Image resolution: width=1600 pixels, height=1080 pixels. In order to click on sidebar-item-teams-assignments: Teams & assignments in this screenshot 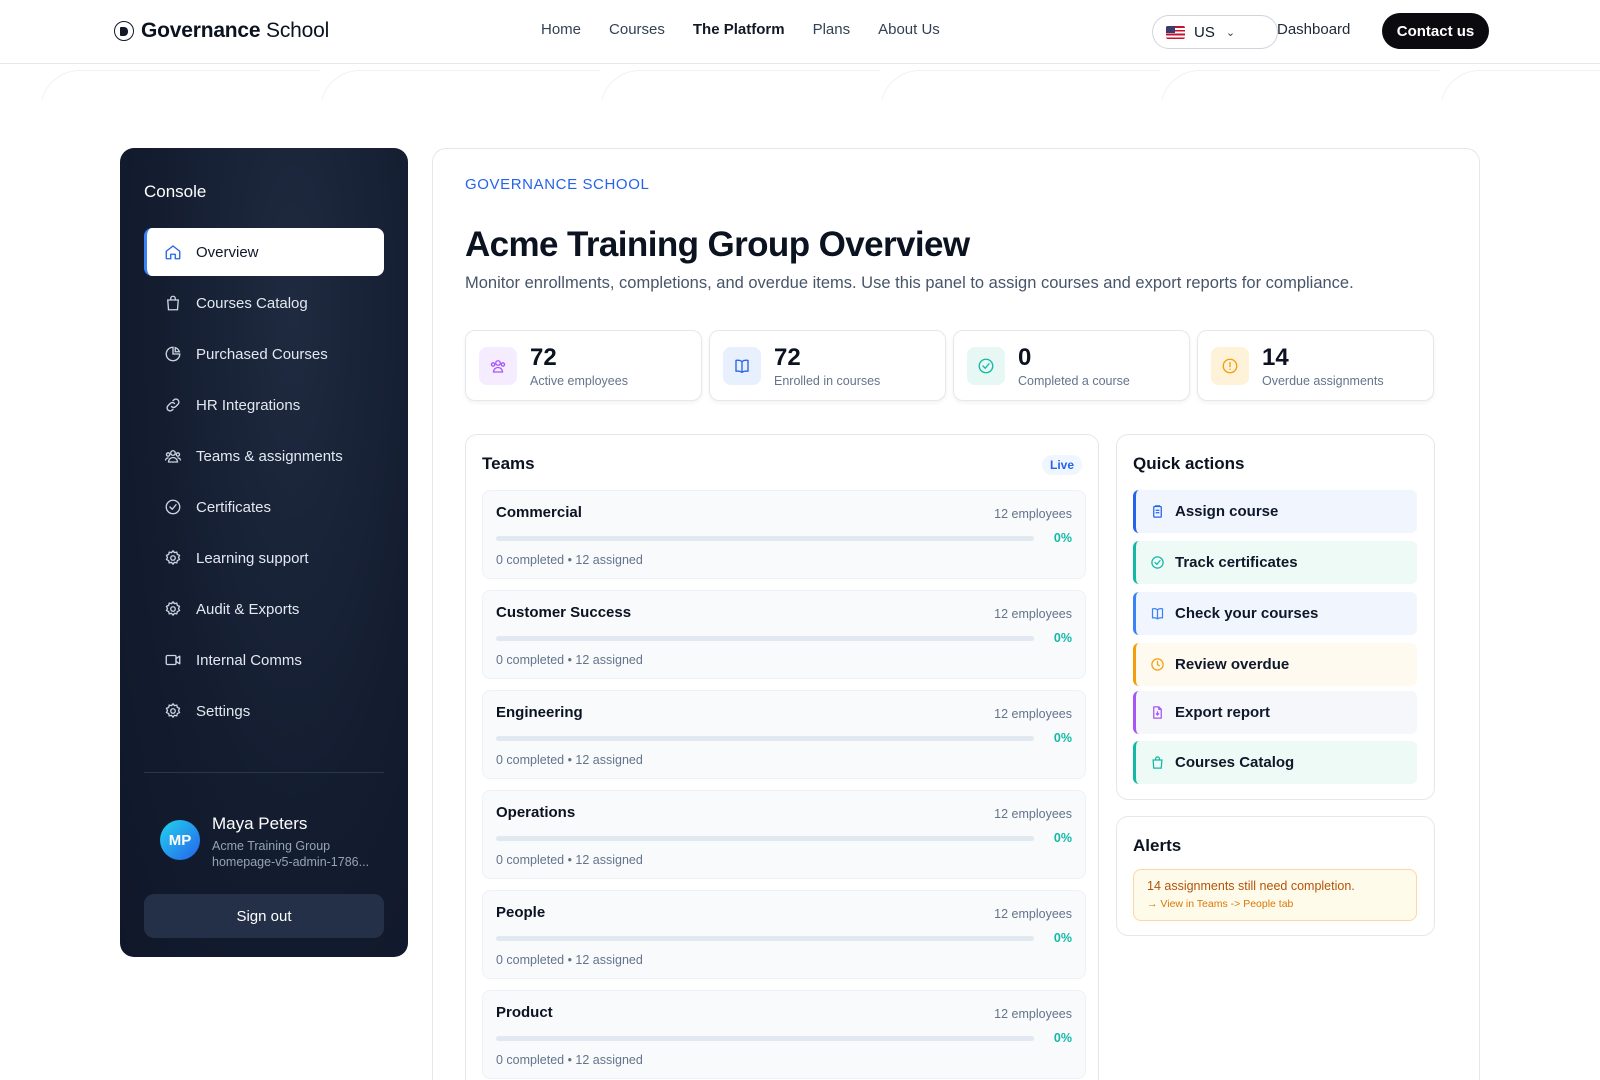, I will do `click(264, 456)`.